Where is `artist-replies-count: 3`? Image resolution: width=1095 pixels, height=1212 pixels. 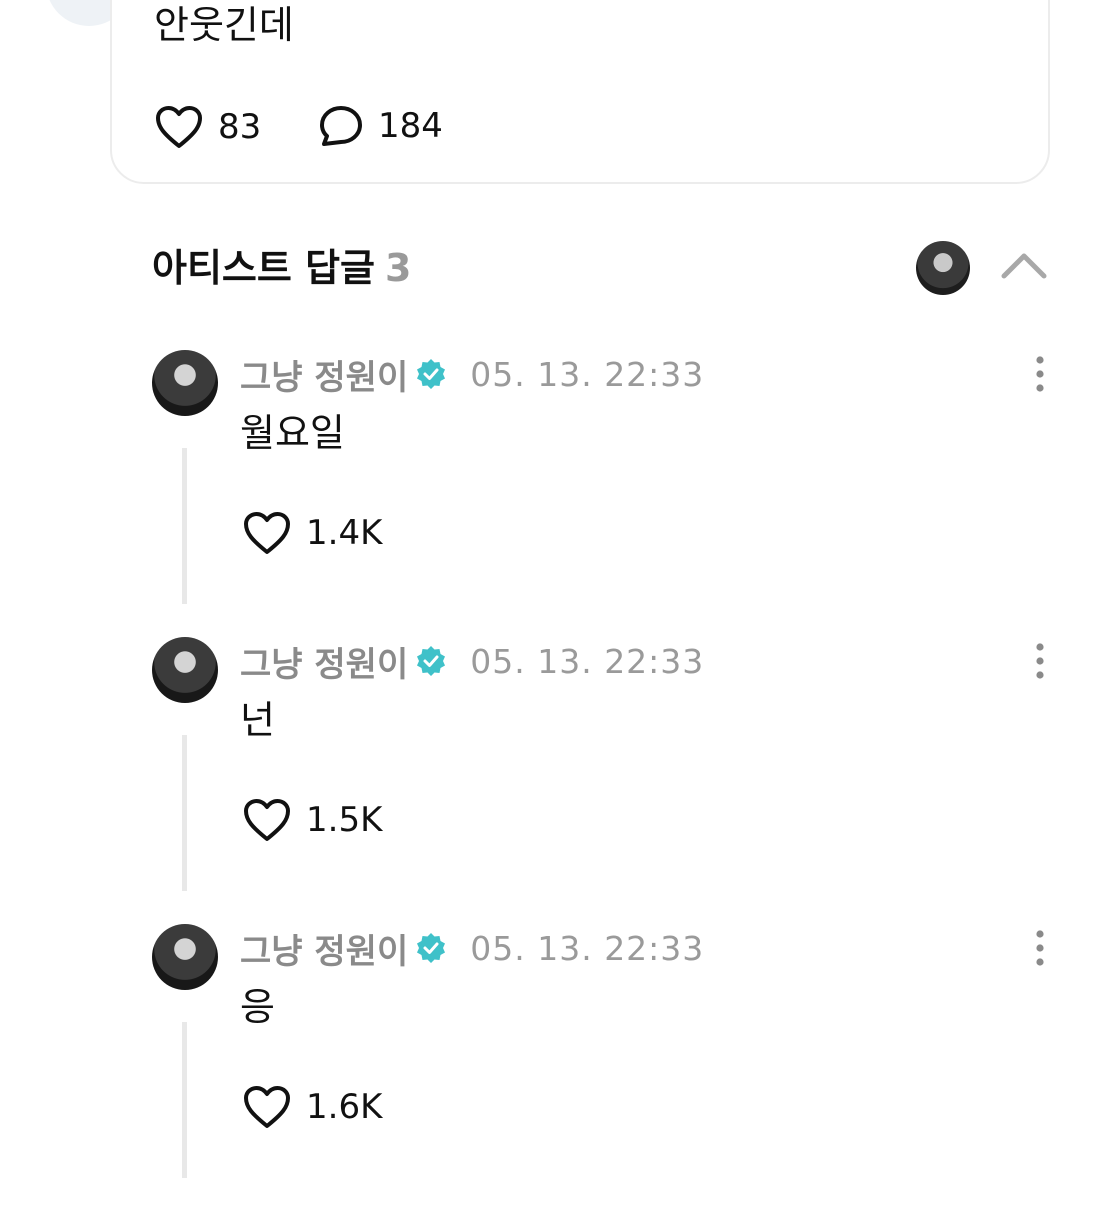 artist-replies-count: 3 is located at coordinates (398, 268).